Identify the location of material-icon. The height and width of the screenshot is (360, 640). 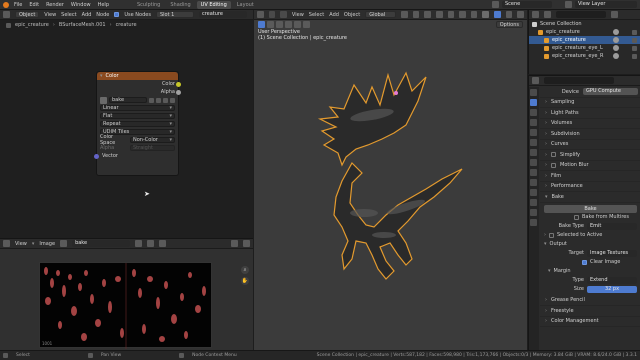
(533, 212).